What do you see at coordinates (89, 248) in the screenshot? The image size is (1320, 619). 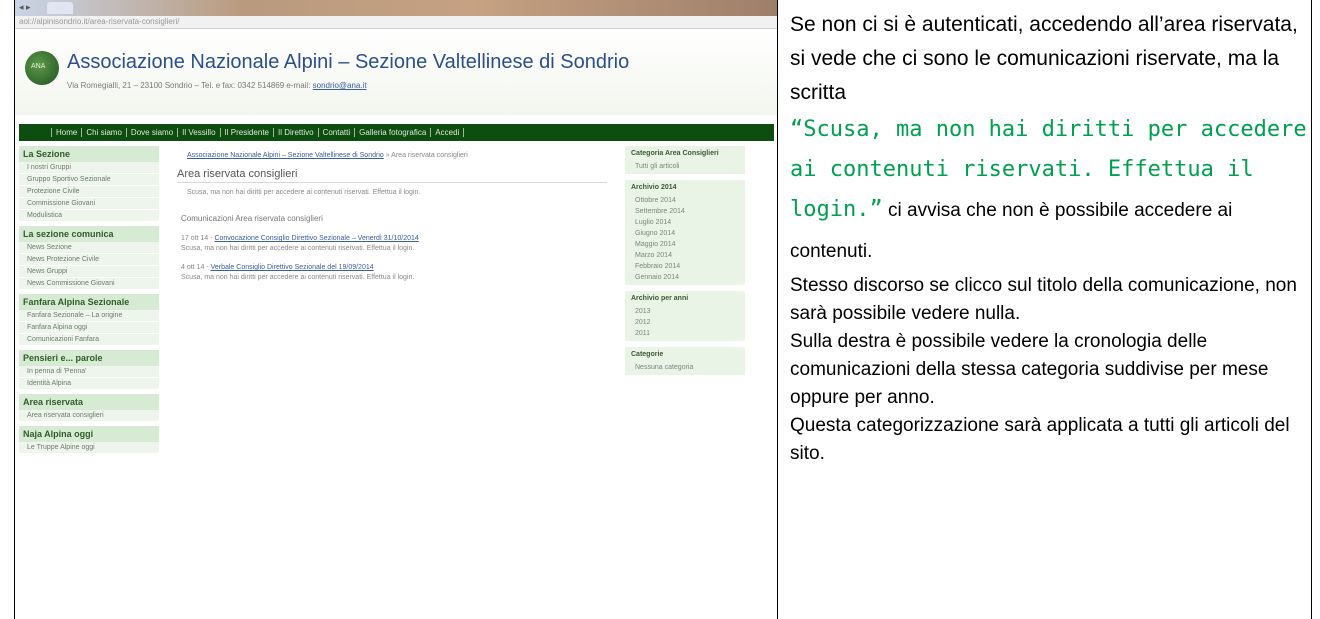 I see `sidebar-link: News Sezione` at bounding box center [89, 248].